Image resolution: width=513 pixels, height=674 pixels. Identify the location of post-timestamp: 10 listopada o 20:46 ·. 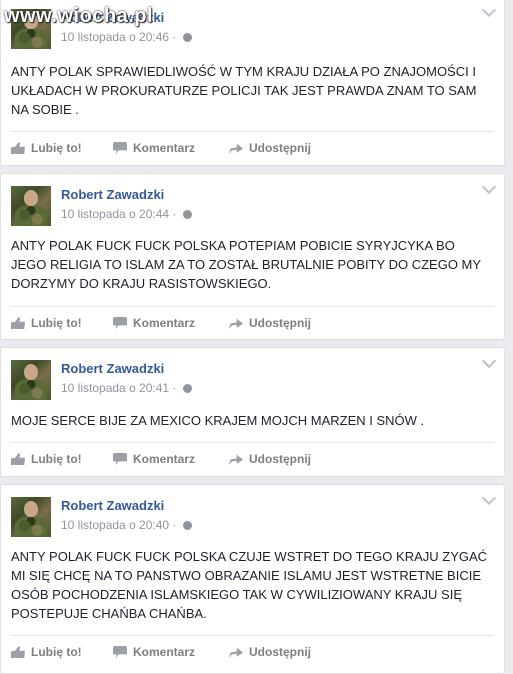
(126, 37).